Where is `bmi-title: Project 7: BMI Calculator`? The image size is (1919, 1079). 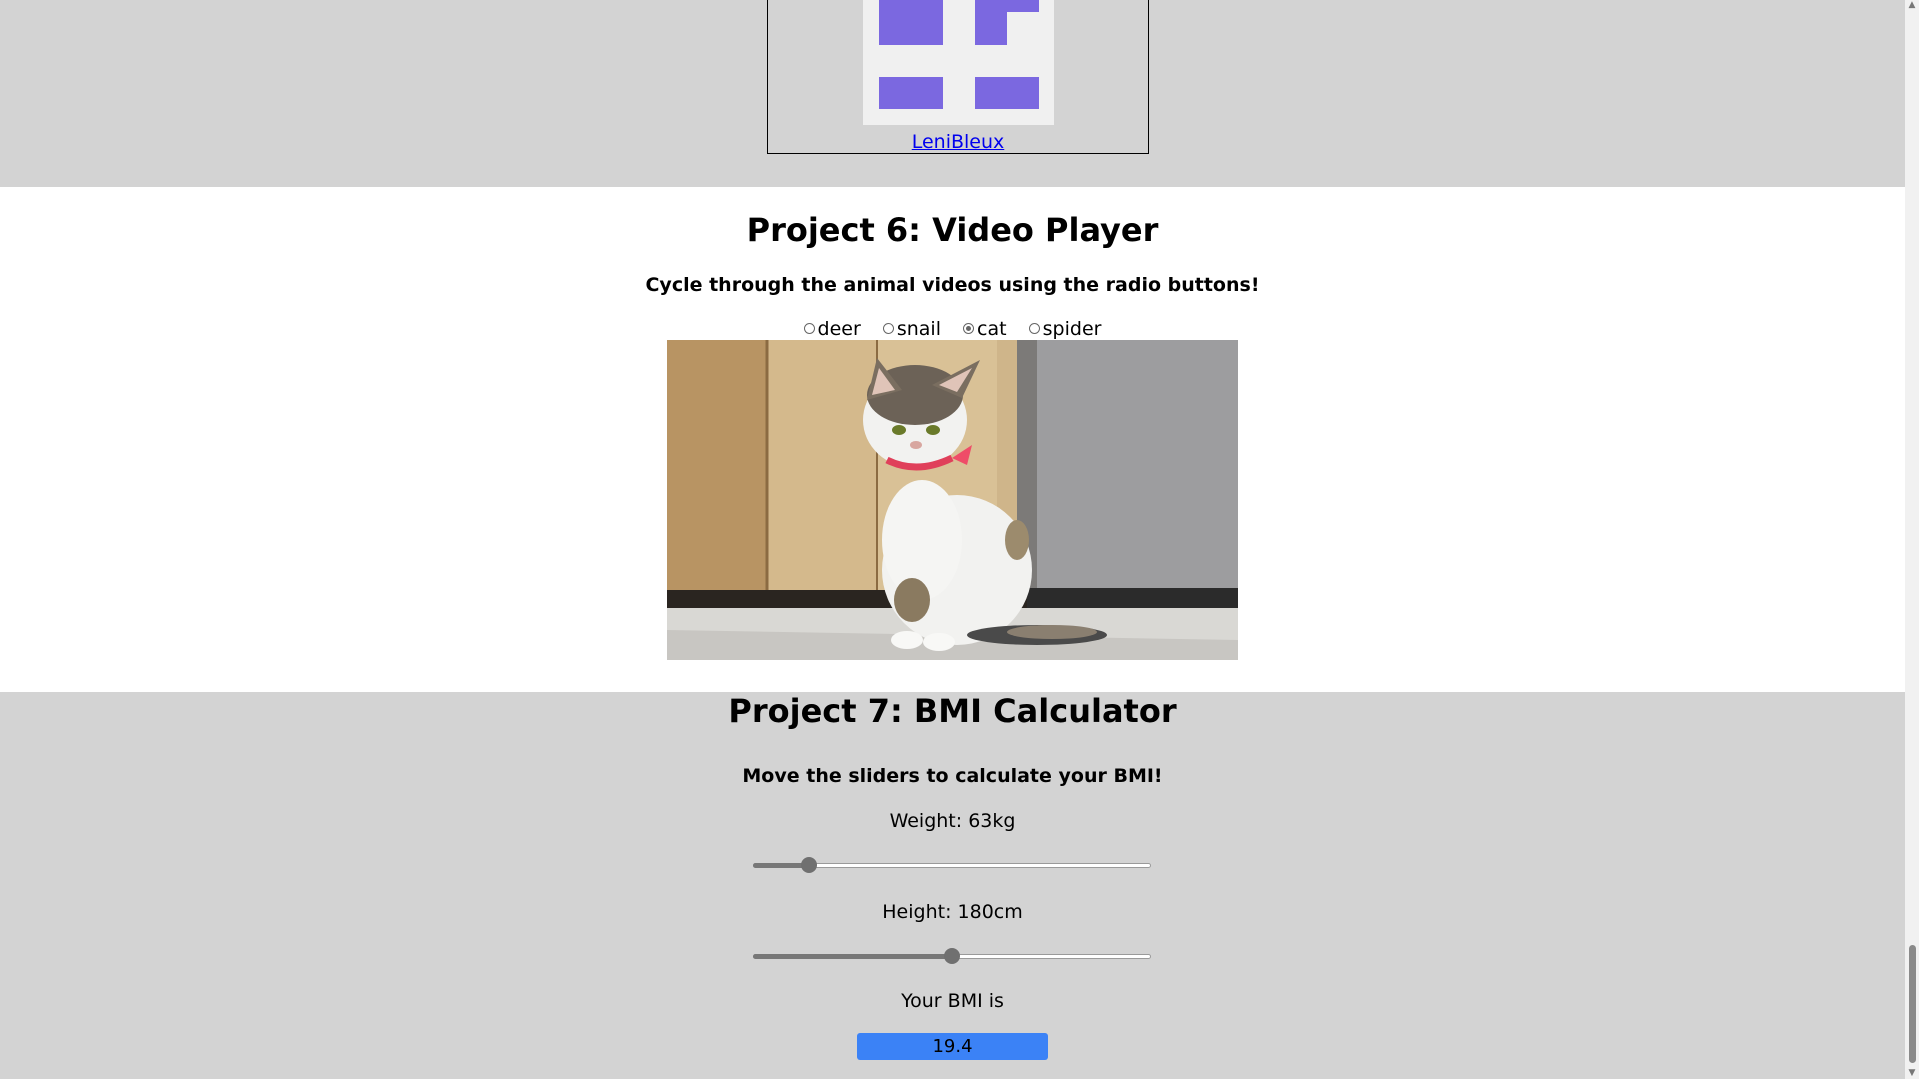
bmi-title: Project 7: BMI Calculator is located at coordinates (952, 711).